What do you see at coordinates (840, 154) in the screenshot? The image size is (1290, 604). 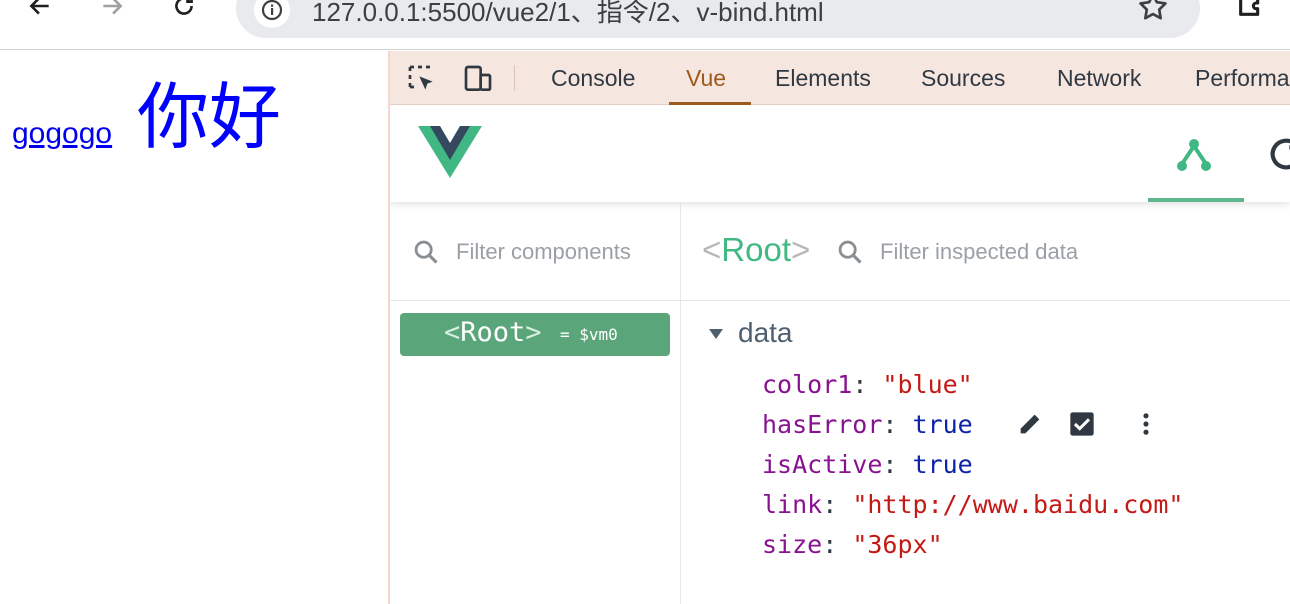 I see `vue-devtools-header` at bounding box center [840, 154].